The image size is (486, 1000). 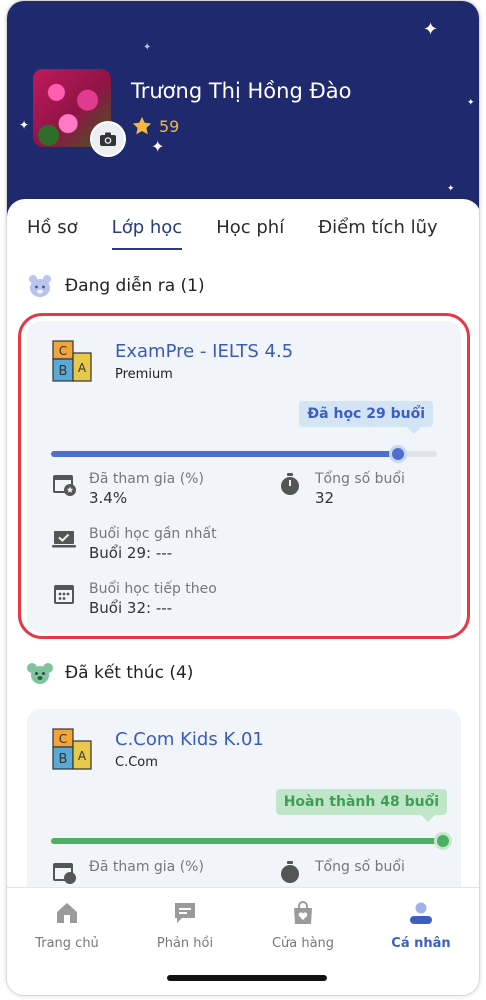 What do you see at coordinates (129, 673) in the screenshot?
I see `finished-title: Đã kết thúc (4)` at bounding box center [129, 673].